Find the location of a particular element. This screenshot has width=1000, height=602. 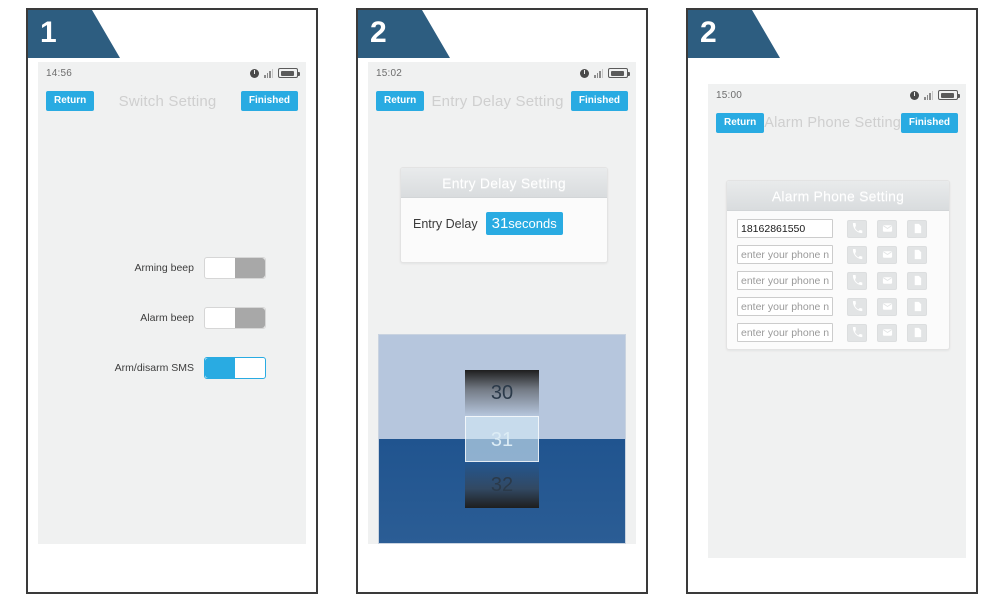

switch-label: Alarm beep is located at coordinates (167, 318).